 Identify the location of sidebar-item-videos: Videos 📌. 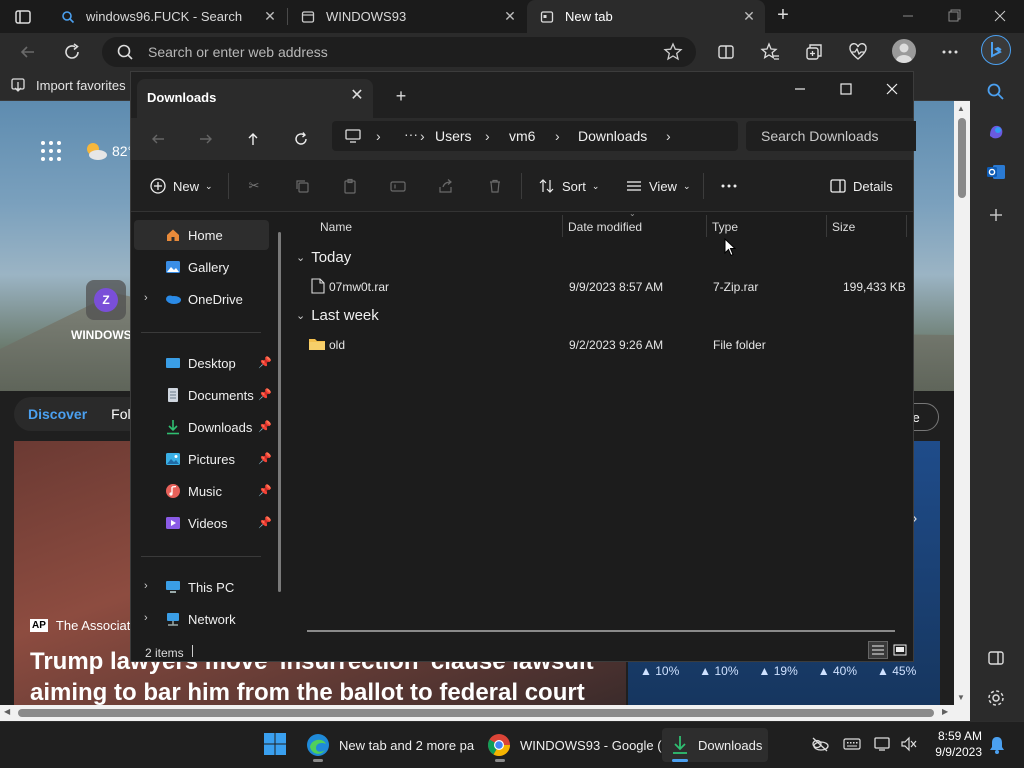
(203, 523).